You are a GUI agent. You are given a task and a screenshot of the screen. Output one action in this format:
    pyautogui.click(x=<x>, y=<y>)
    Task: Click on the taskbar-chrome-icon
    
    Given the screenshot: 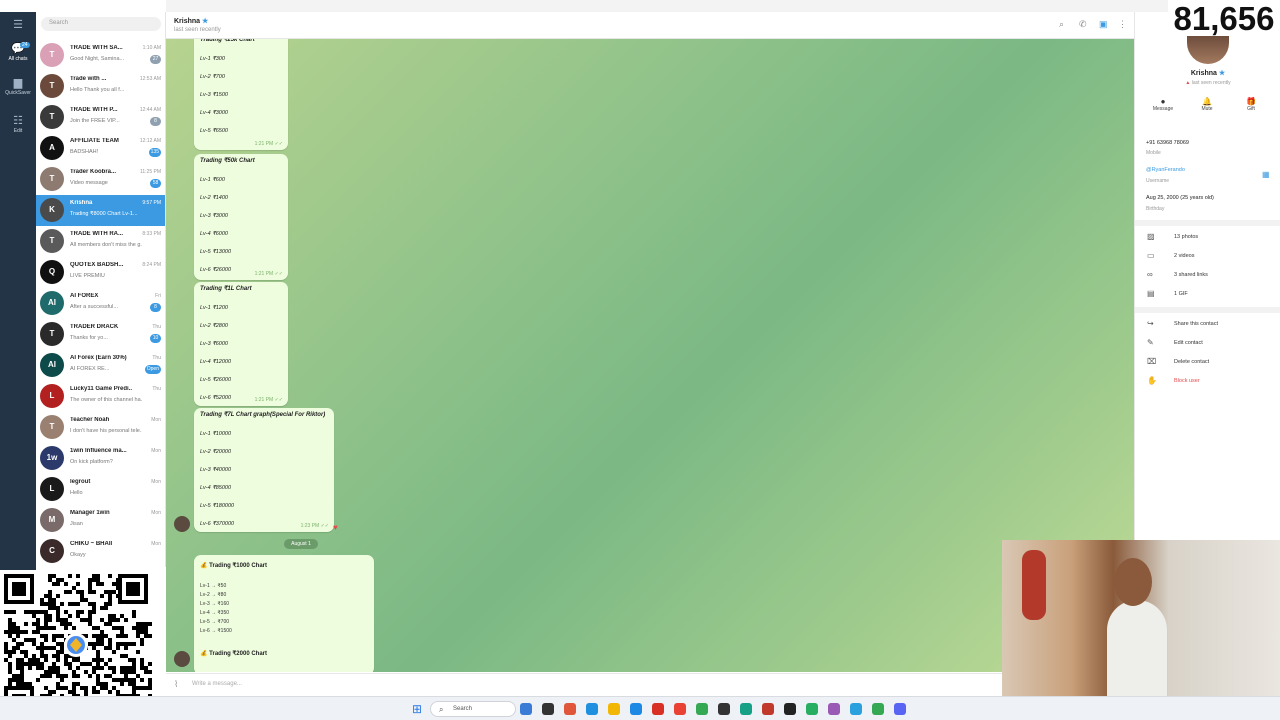 What is the action you would take?
    pyautogui.click(x=570, y=709)
    